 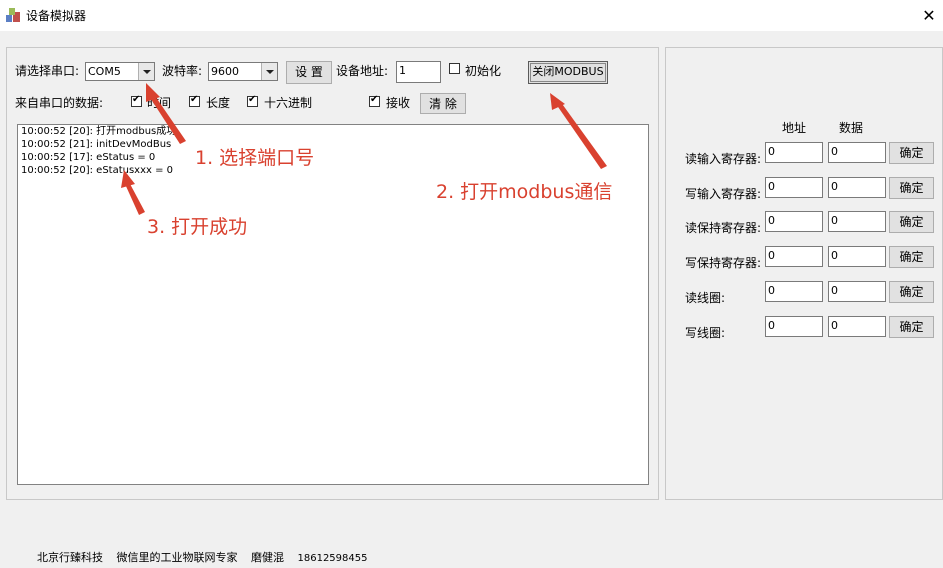 What do you see at coordinates (364, 149) in the screenshot?
I see `annotation-arrows` at bounding box center [364, 149].